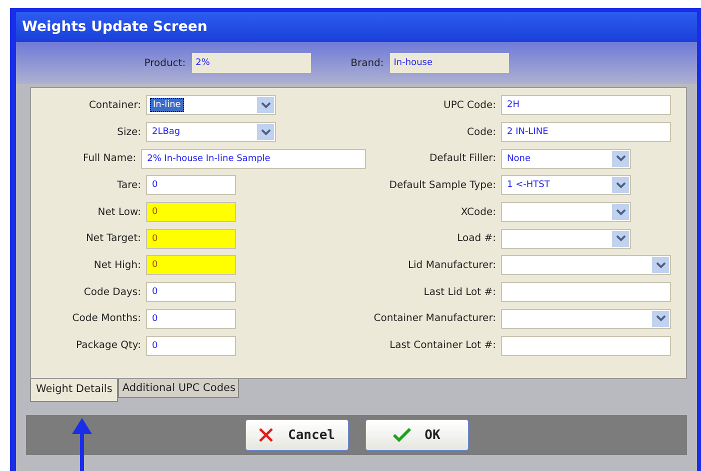 Image resolution: width=701 pixels, height=471 pixels. What do you see at coordinates (211, 105) in the screenshot?
I see `dropdown: In-line` at bounding box center [211, 105].